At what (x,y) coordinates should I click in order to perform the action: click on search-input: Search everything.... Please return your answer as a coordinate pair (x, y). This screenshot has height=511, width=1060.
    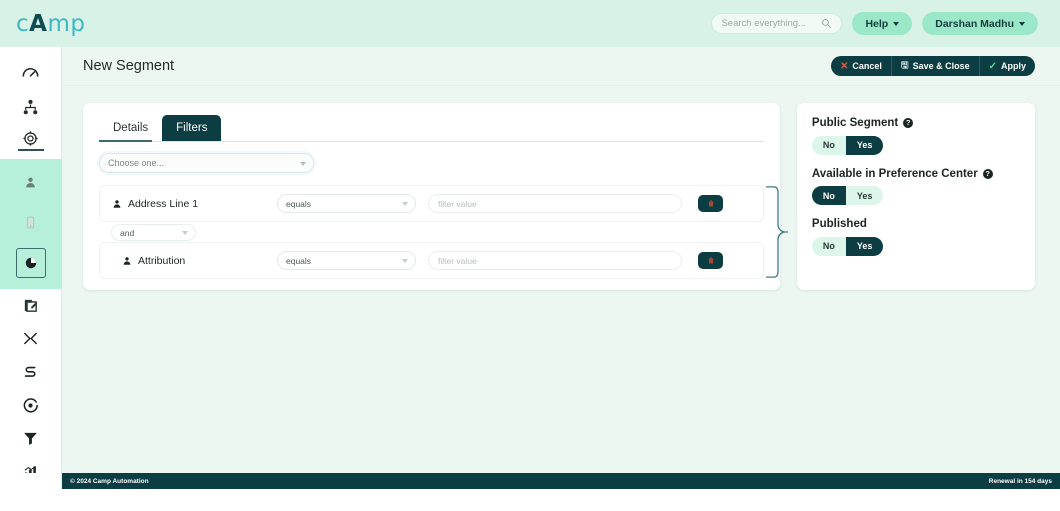
    Looking at the image, I should click on (777, 23).